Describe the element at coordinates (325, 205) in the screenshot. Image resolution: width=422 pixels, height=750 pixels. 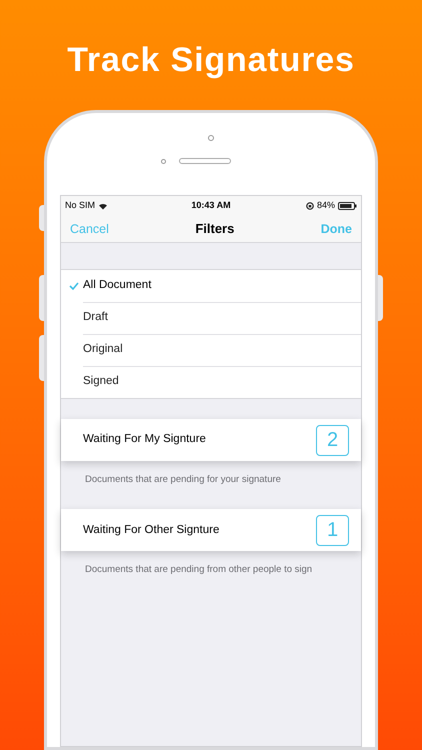
I see `battery-label: 84%` at that location.